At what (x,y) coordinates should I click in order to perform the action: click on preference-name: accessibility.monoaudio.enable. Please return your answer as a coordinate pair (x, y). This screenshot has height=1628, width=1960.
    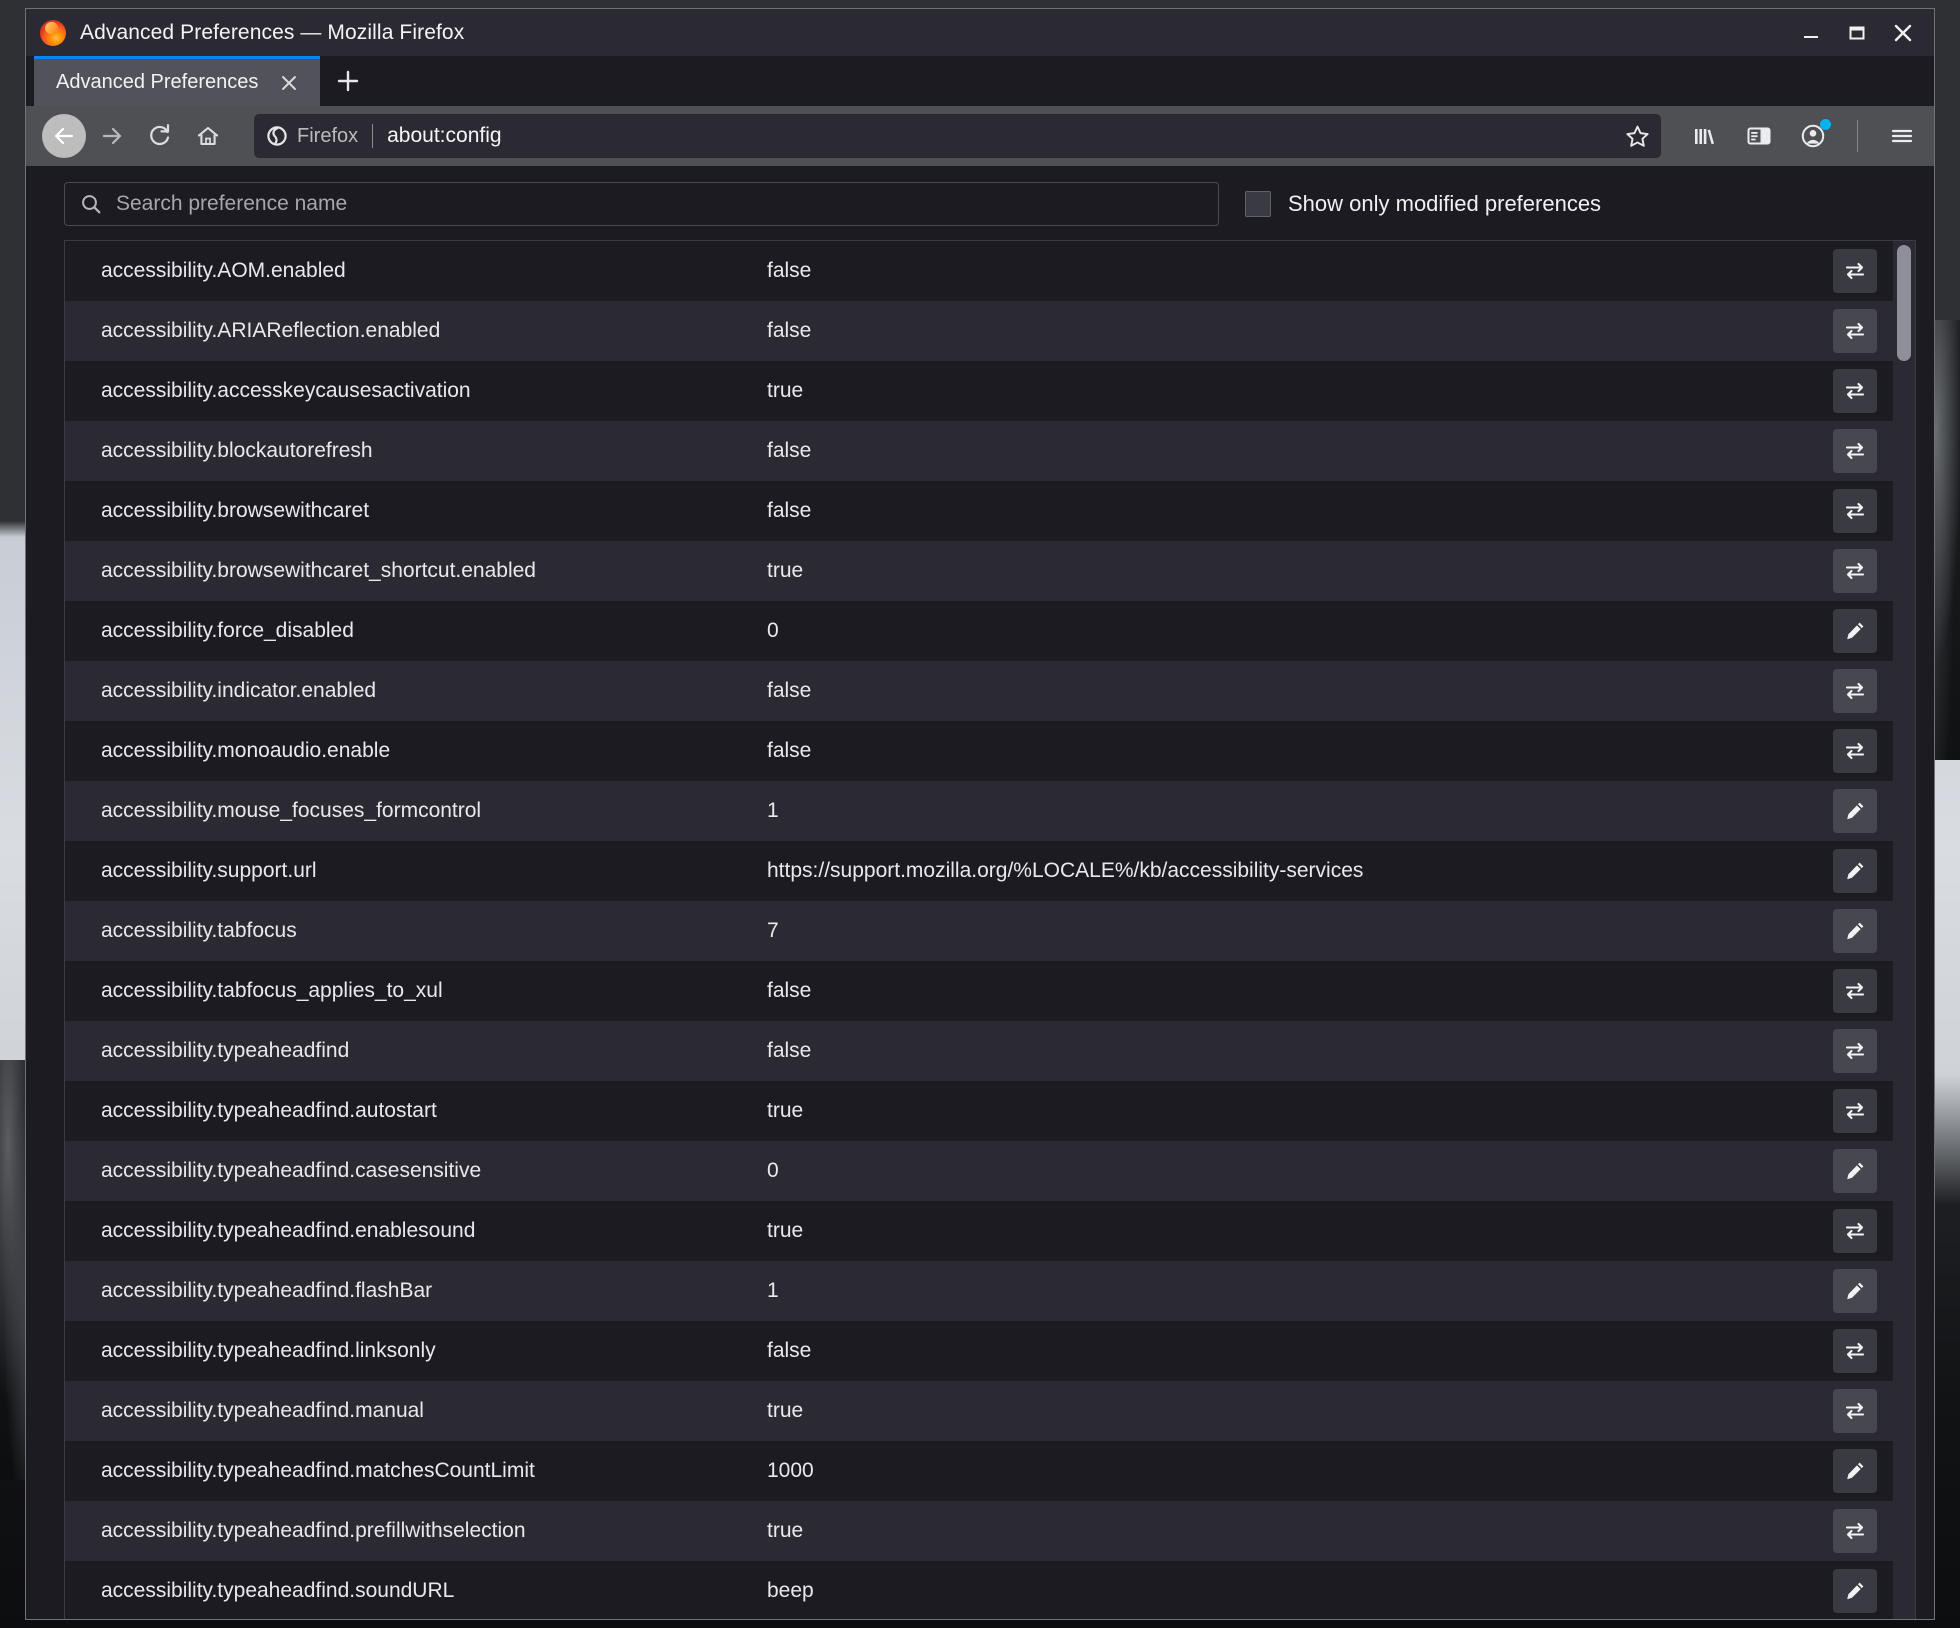
    Looking at the image, I should click on (246, 750).